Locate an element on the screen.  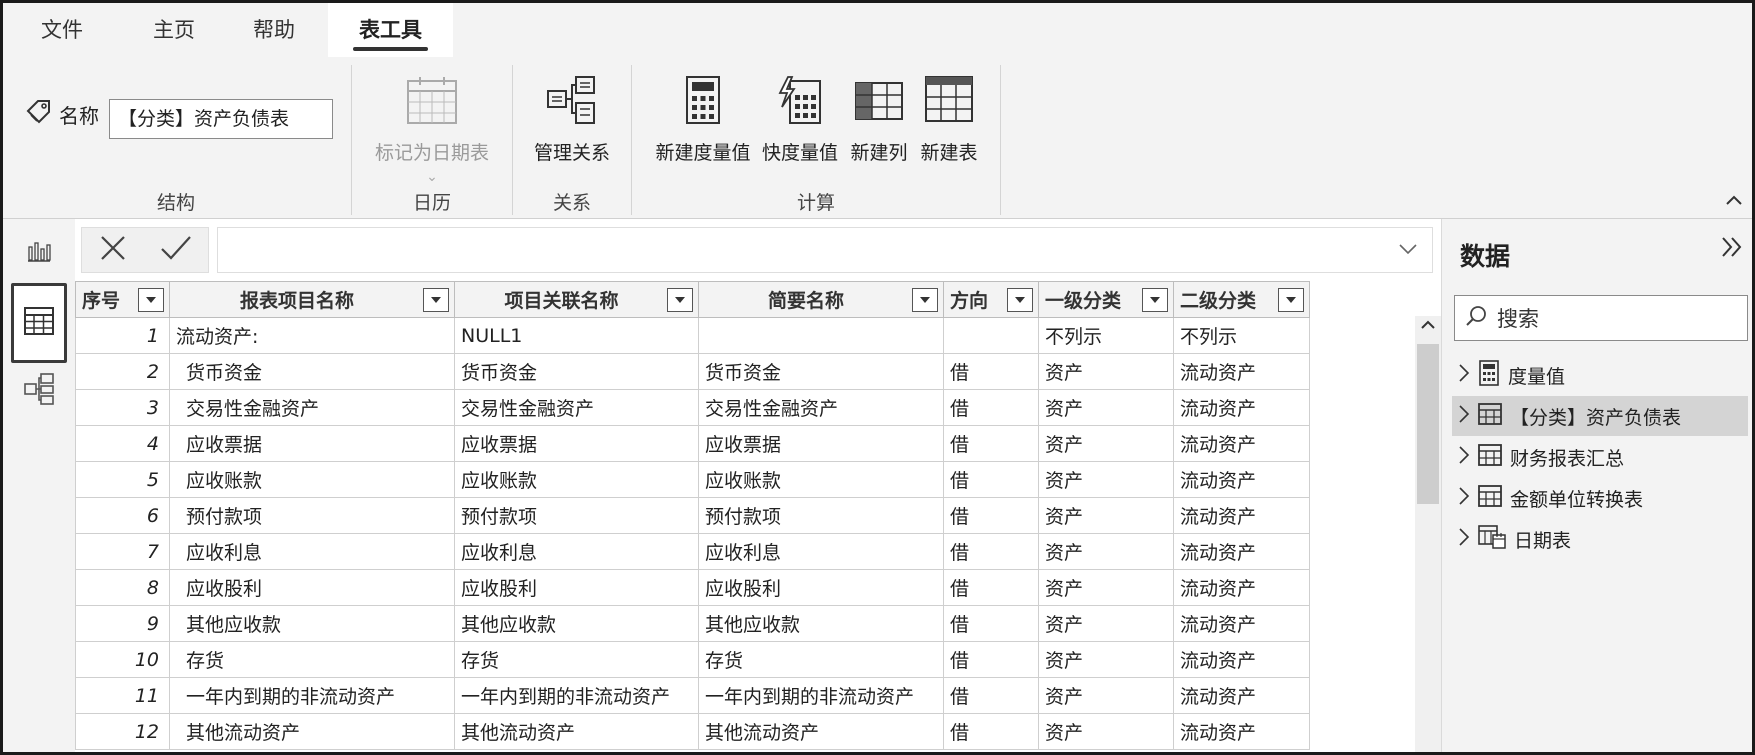
report-view-button is located at coordinates (39, 253).